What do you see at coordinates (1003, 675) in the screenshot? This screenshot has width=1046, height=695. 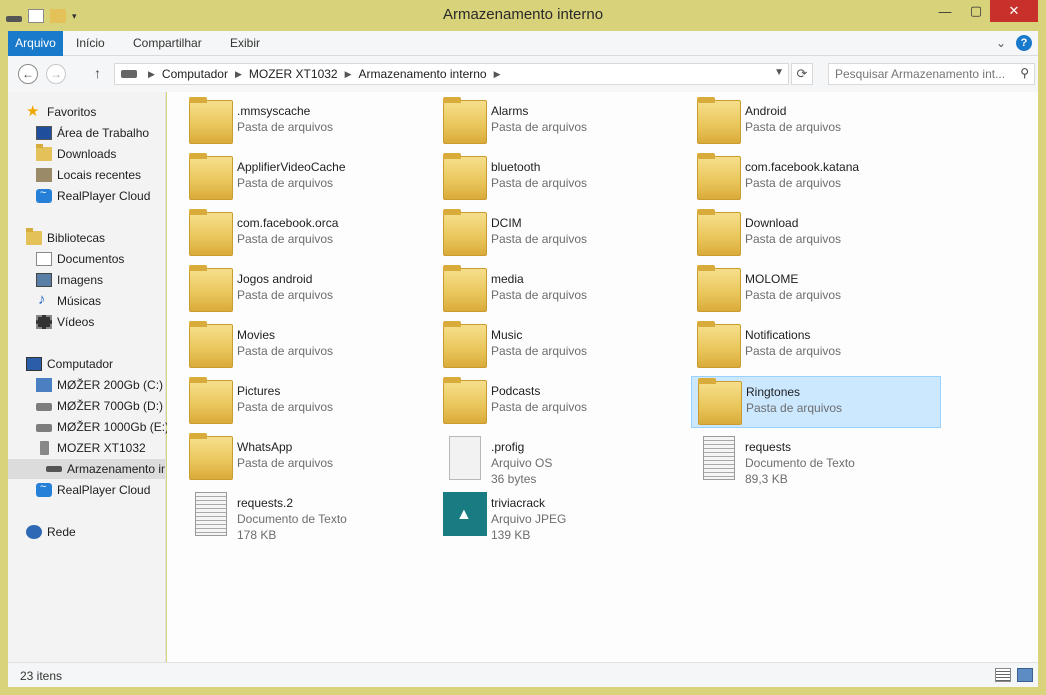 I see `details-view-icon` at bounding box center [1003, 675].